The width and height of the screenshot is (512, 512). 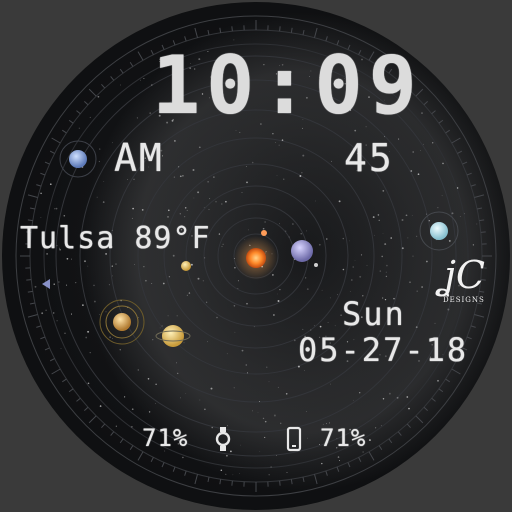 What do you see at coordinates (383, 350) in the screenshot?
I see `date-display: 05-27-18` at bounding box center [383, 350].